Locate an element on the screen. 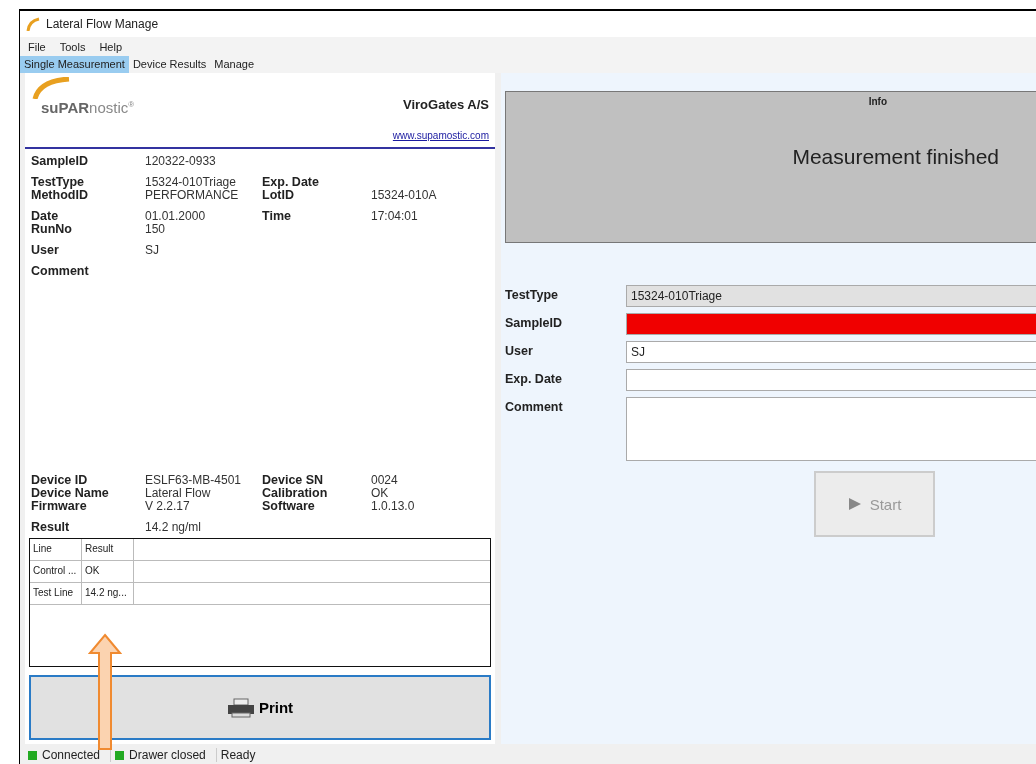 The width and height of the screenshot is (1036, 764). status-text: Ready is located at coordinates (238, 755).